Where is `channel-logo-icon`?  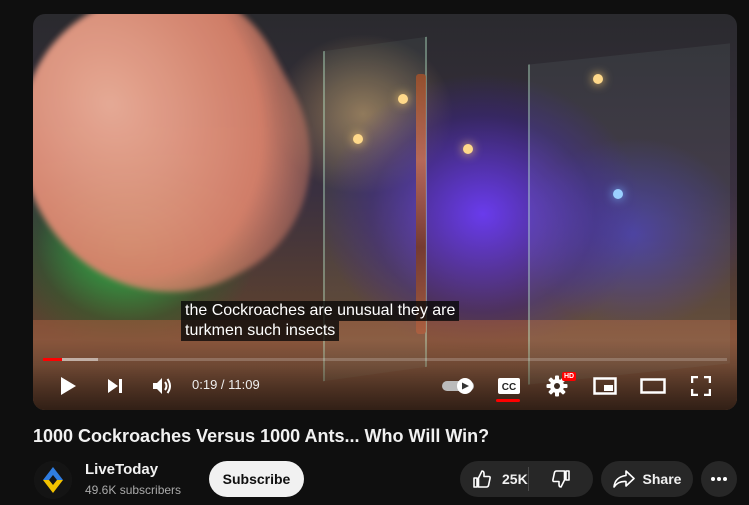
channel-logo-icon is located at coordinates (53, 480).